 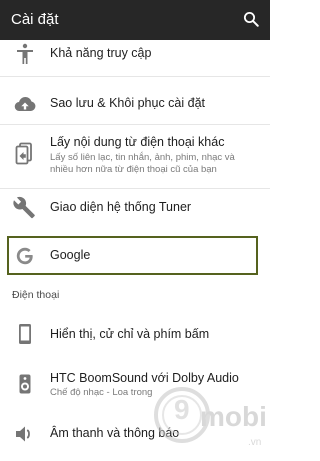 I want to click on watermark-logo: 9 mobi .vn, so click(x=211, y=418).